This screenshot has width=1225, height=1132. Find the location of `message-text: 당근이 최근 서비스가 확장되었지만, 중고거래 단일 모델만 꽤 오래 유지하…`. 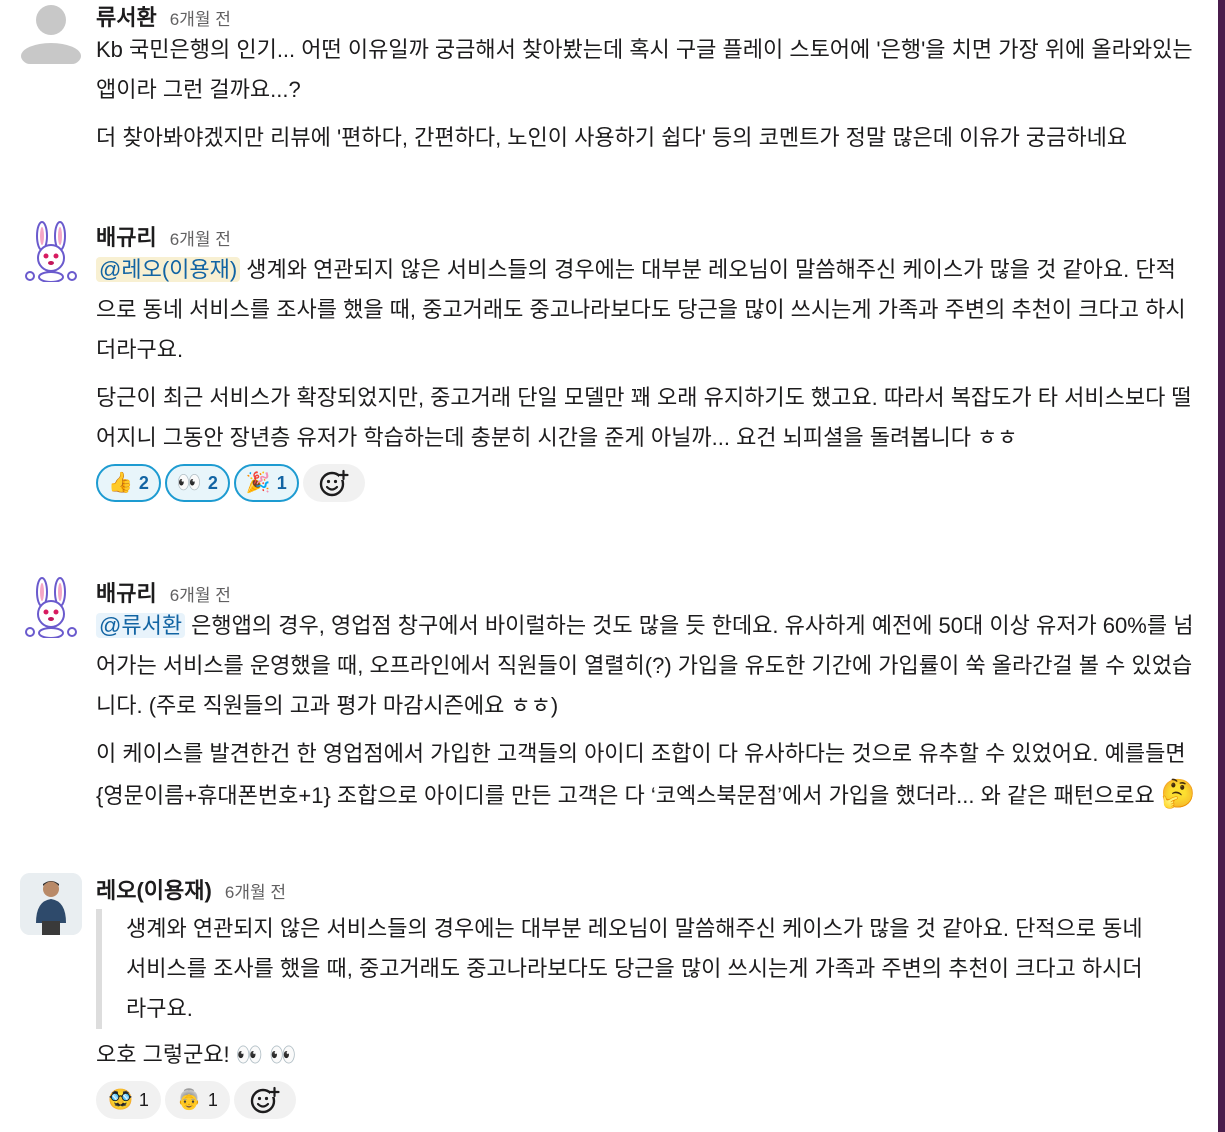

message-text: 당근이 최근 서비스가 확장되었지만, 중고거래 단일 모델만 꽤 오래 유지하… is located at coordinates (644, 417).